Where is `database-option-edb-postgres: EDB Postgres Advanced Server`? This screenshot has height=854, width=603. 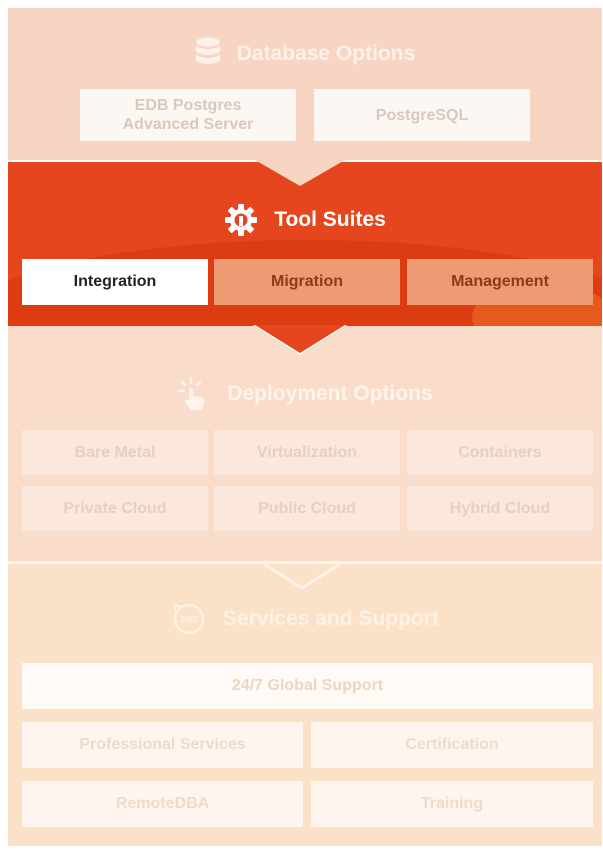
database-option-edb-postgres: EDB Postgres Advanced Server is located at coordinates (188, 115).